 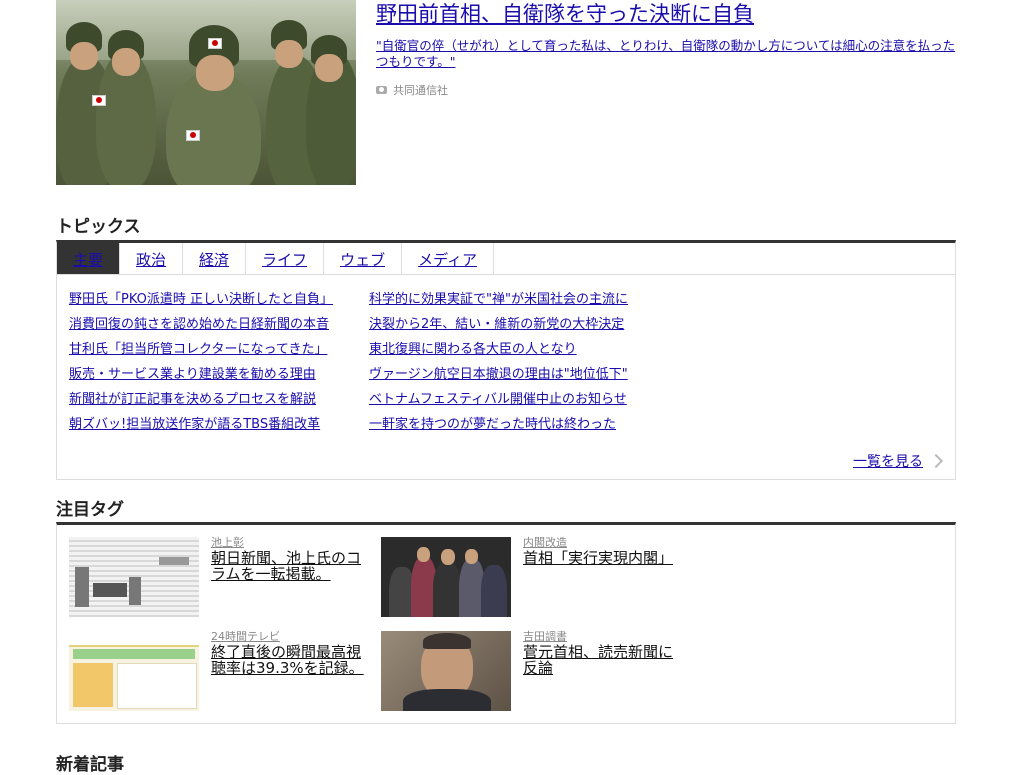 What do you see at coordinates (519, 324) in the screenshot?
I see `topic-link: 決裂から2年、結い・維新の新党の大枠決定` at bounding box center [519, 324].